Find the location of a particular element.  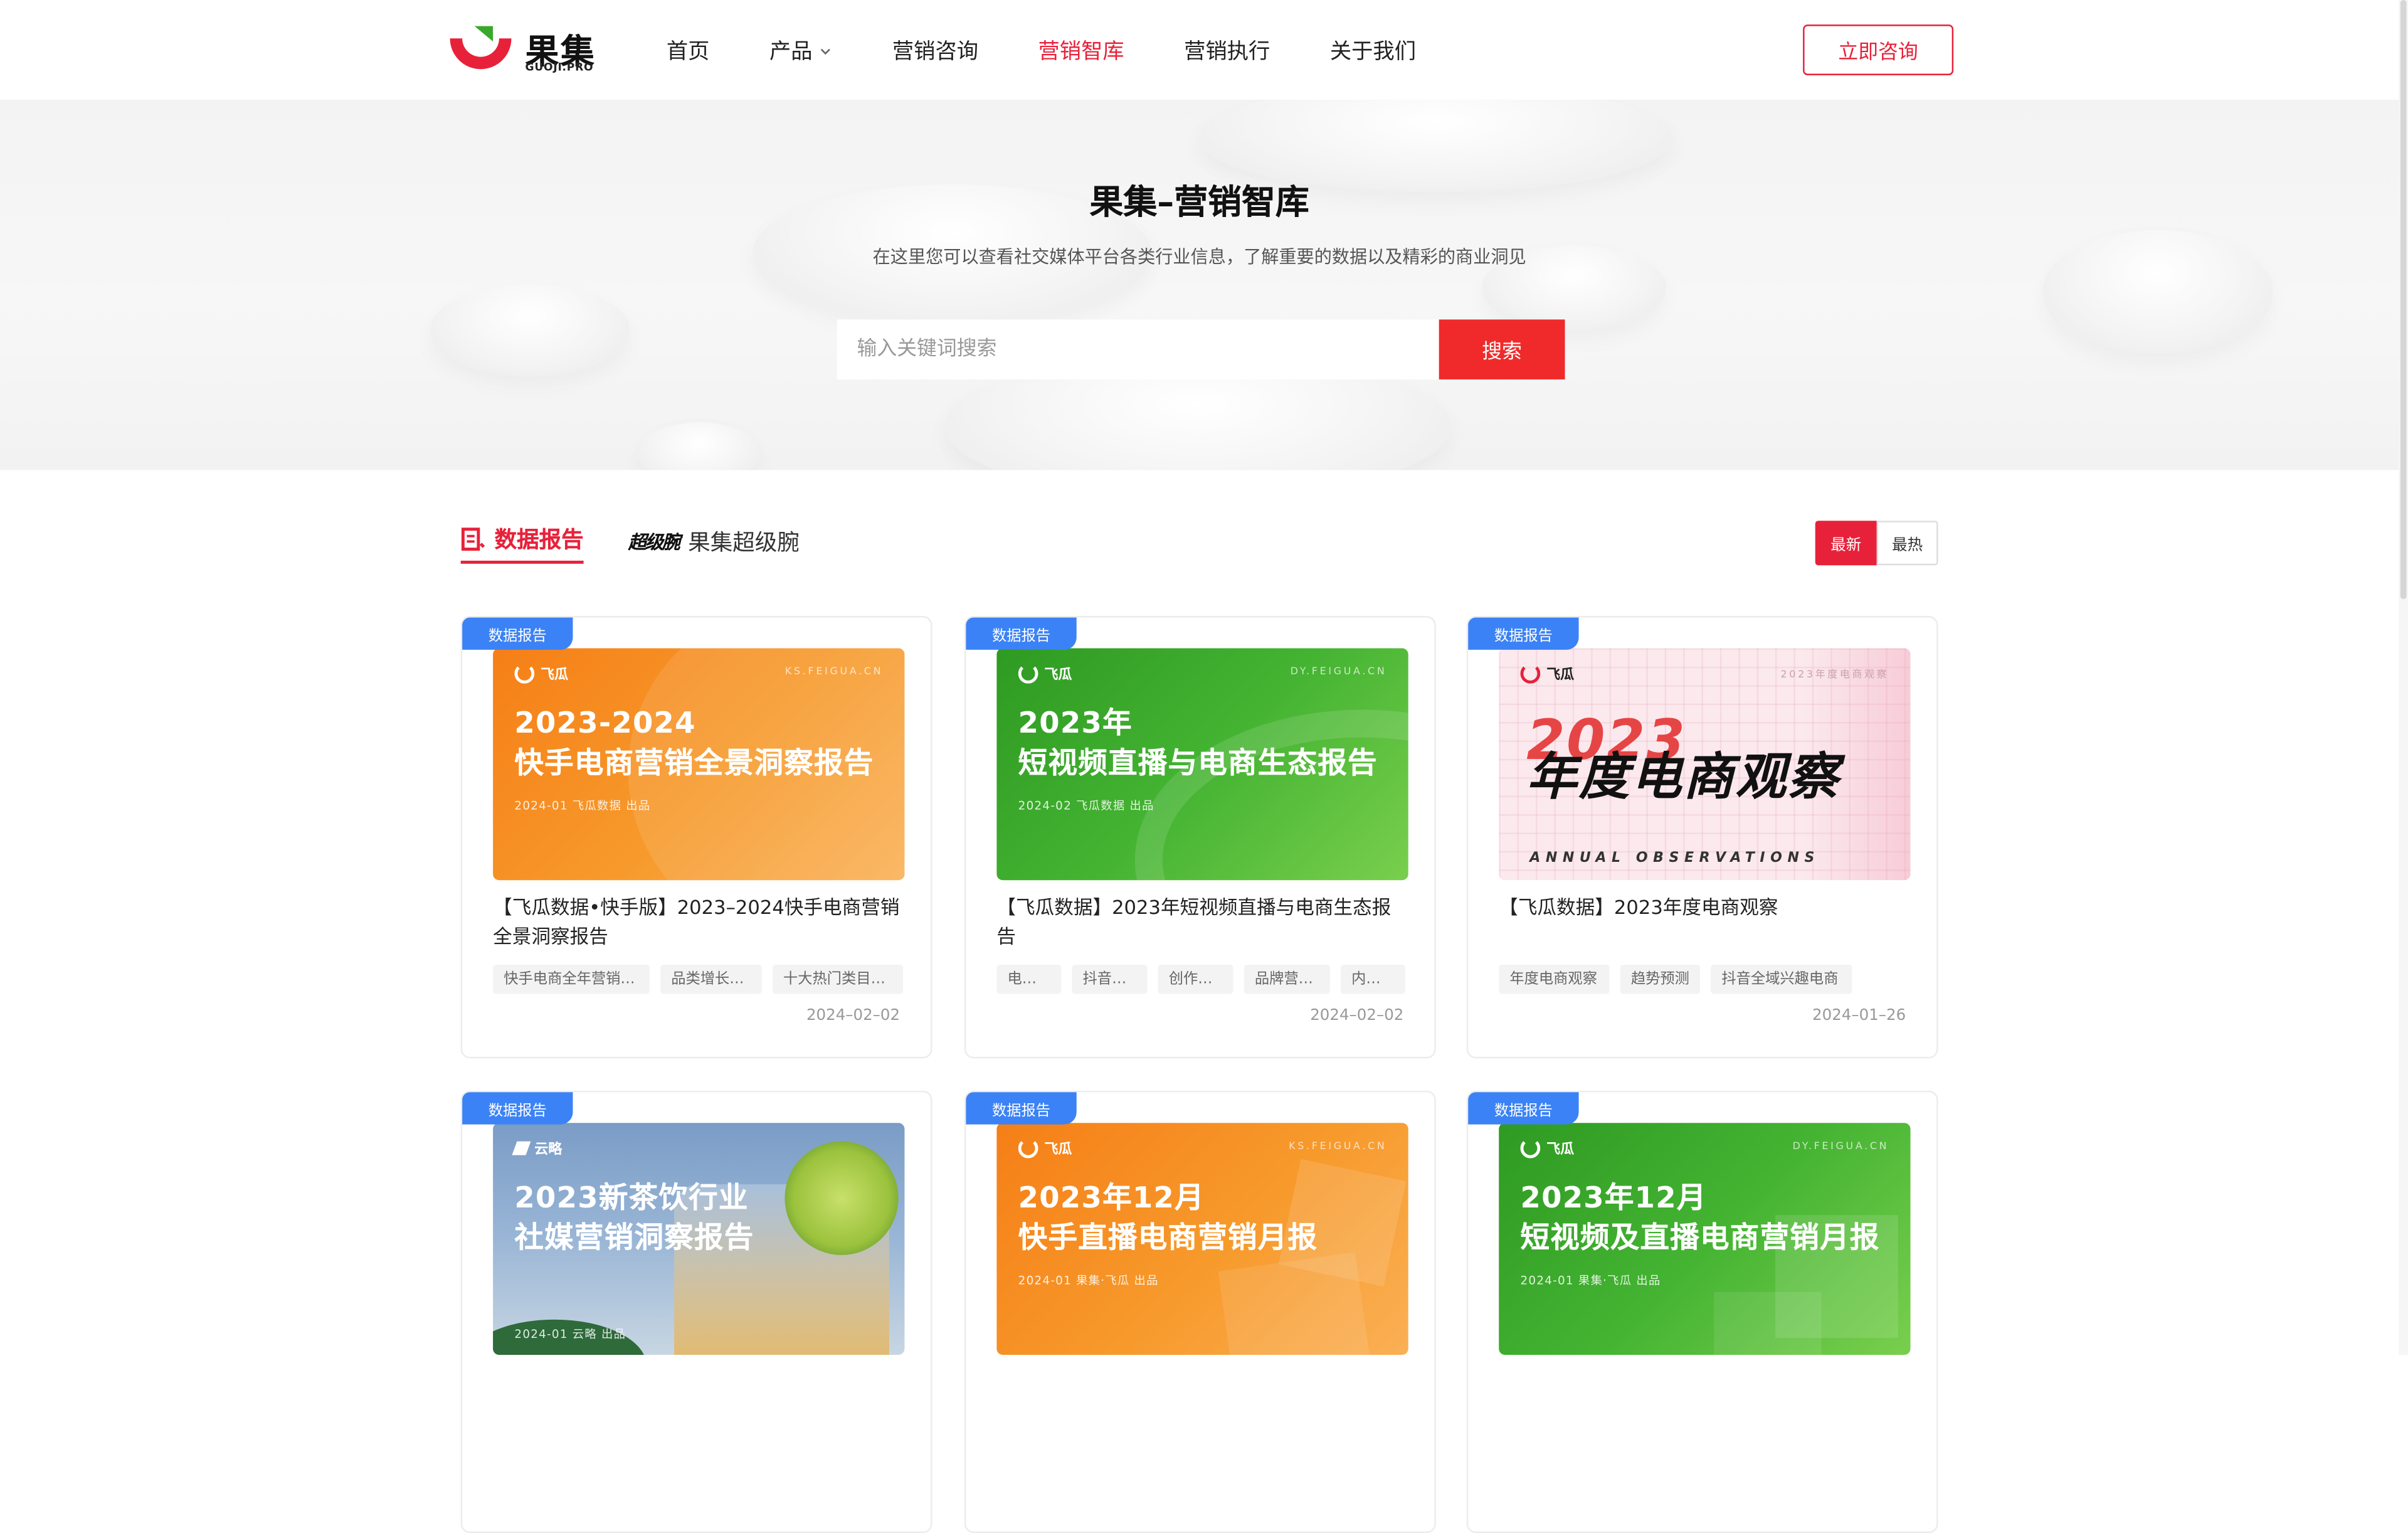

consult-button: 立即咨询 is located at coordinates (1878, 50).